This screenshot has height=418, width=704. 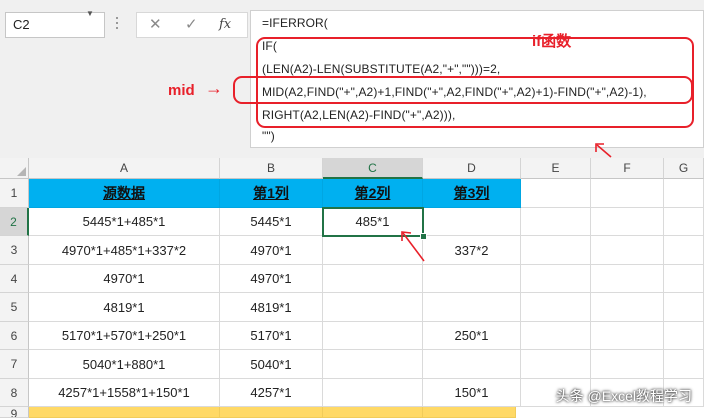 I want to click on arrow-right-icon: →, so click(x=214, y=88).